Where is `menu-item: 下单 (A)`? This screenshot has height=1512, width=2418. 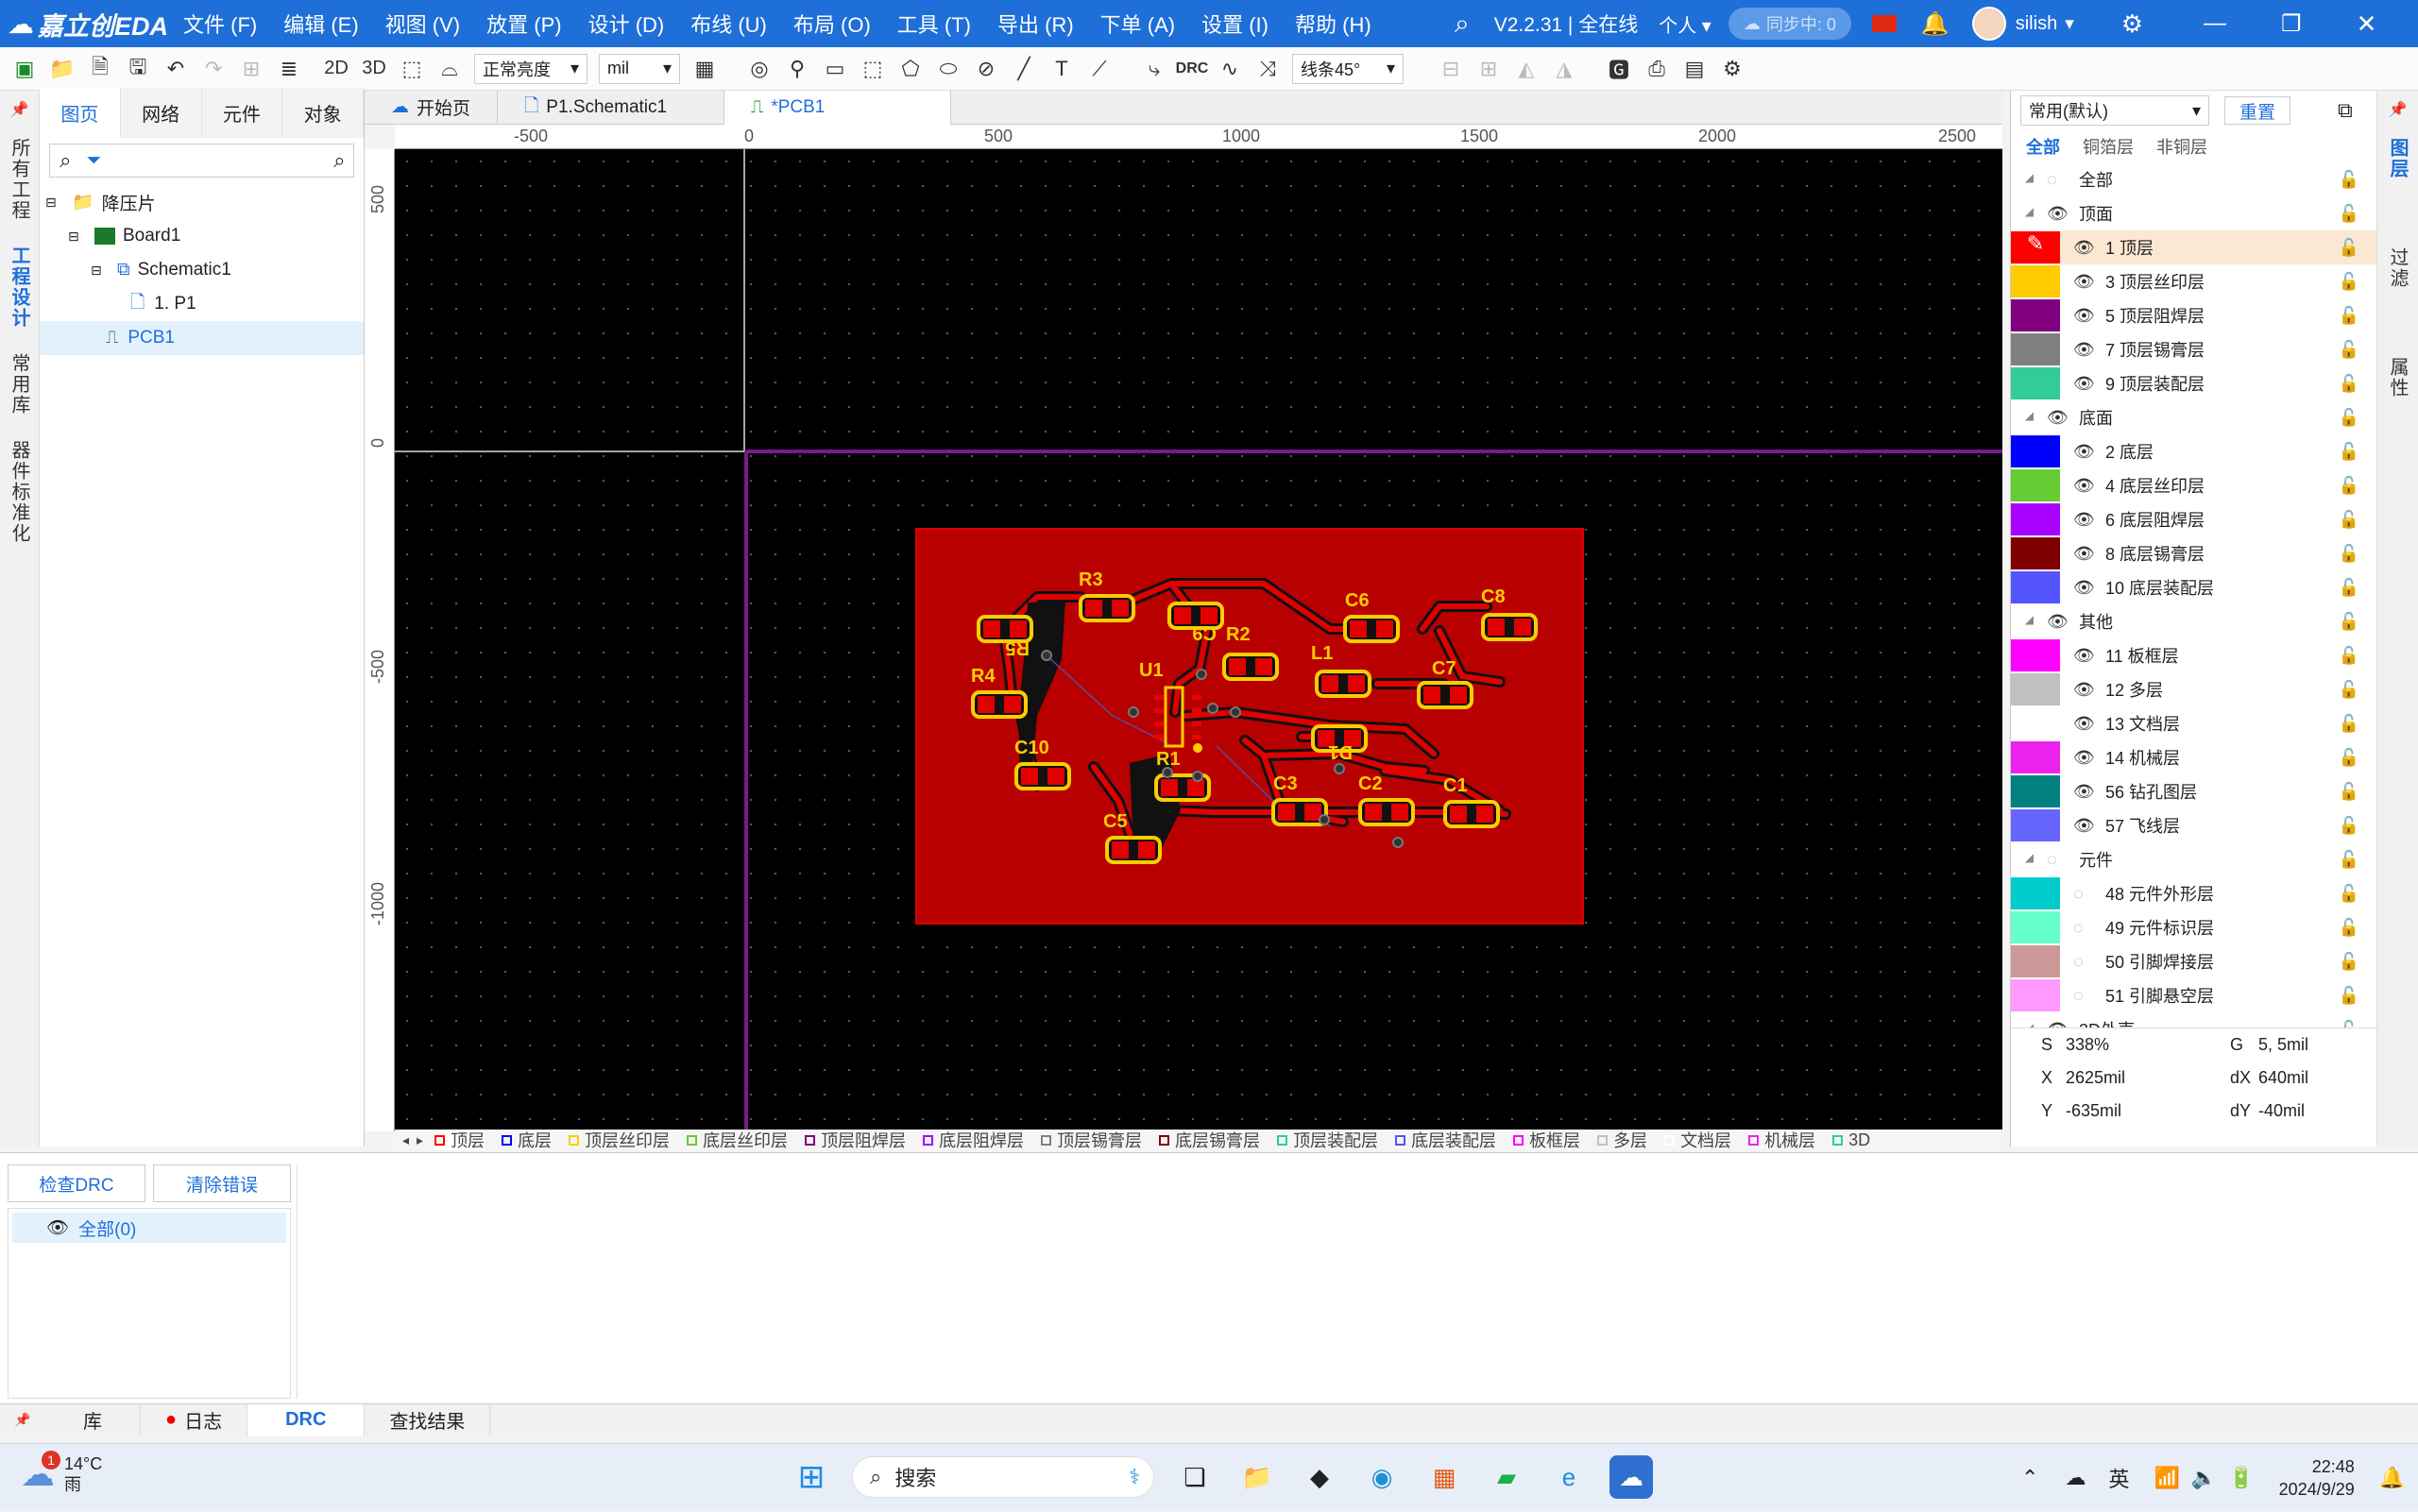
menu-item: 下单 (A) is located at coordinates (1137, 23).